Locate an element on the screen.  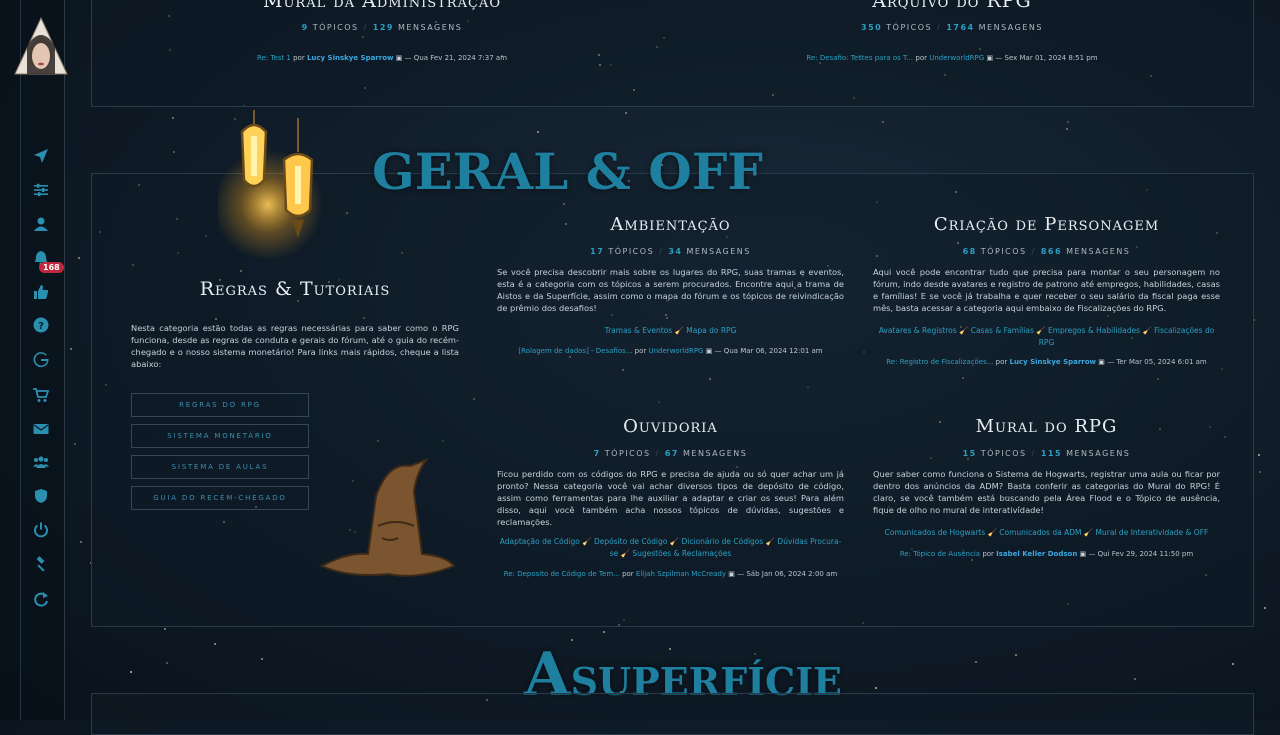
forum-subforums: Tramas & Eventos 🧹 Mapa do RPG is located at coordinates (670, 331).